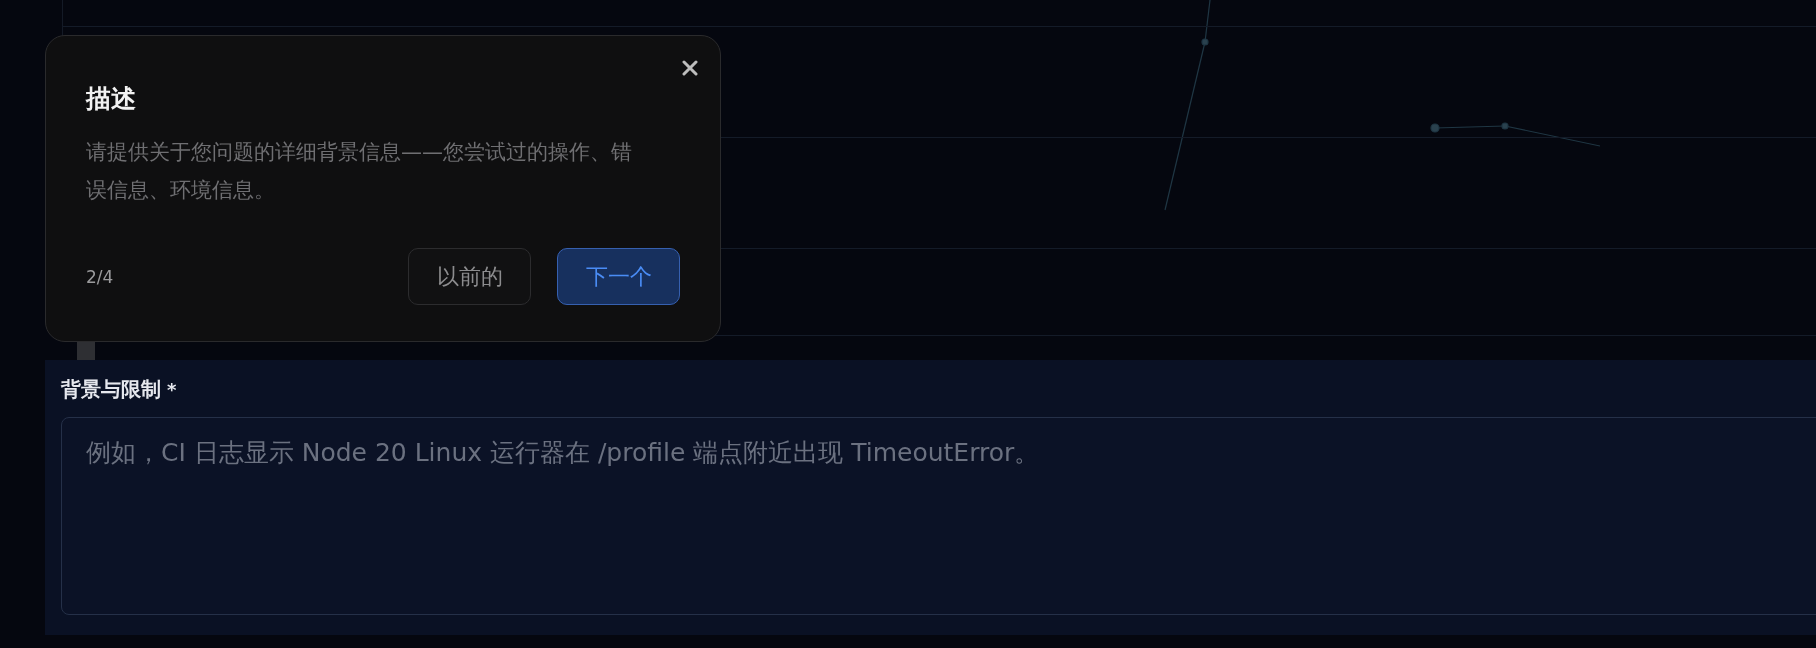  Describe the element at coordinates (172, 389) in the screenshot. I see `required-marker: *` at that location.